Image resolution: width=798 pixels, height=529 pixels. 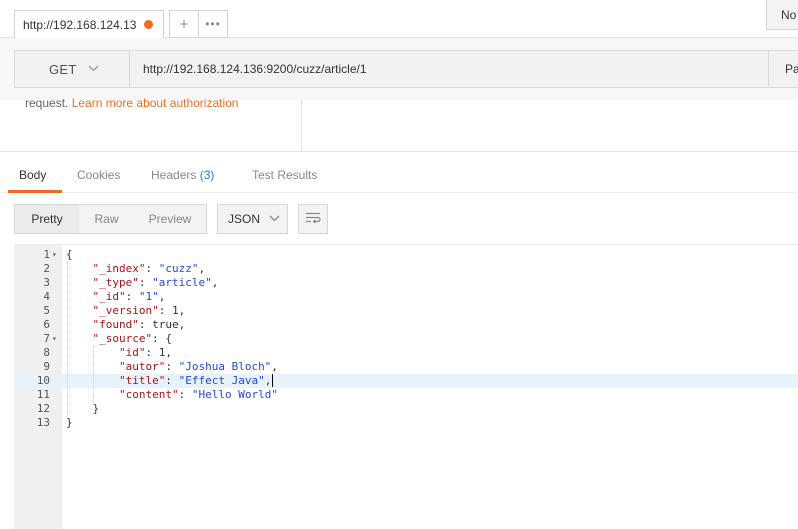 I want to click on auth-help-text: request. Learn more about authorization, so click(x=131, y=103).